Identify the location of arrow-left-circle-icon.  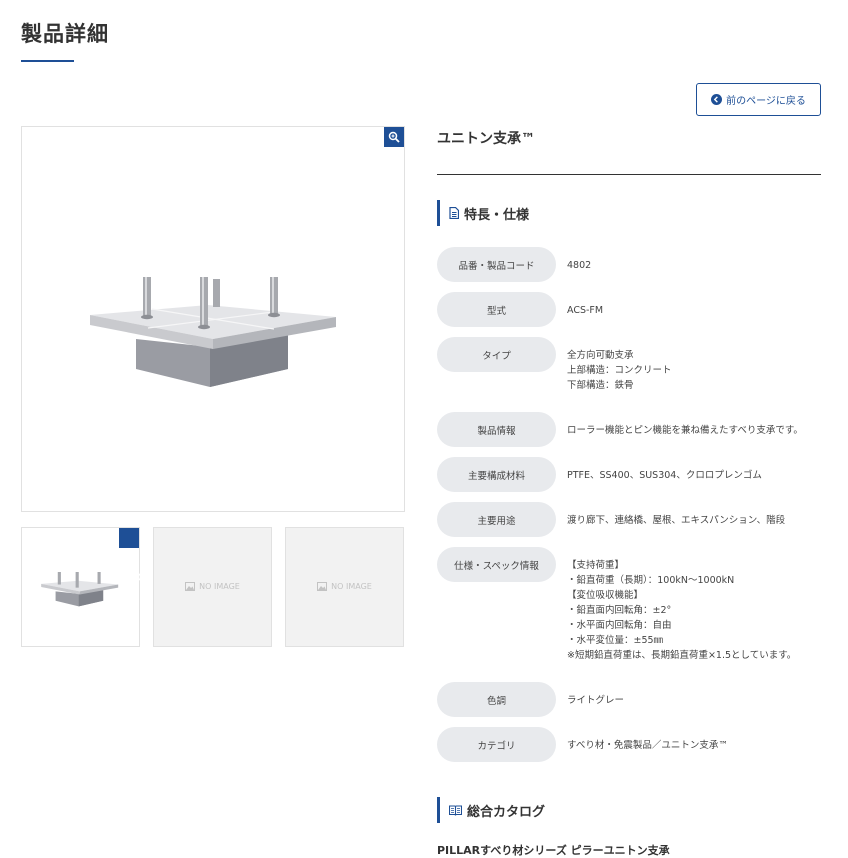
(717, 99).